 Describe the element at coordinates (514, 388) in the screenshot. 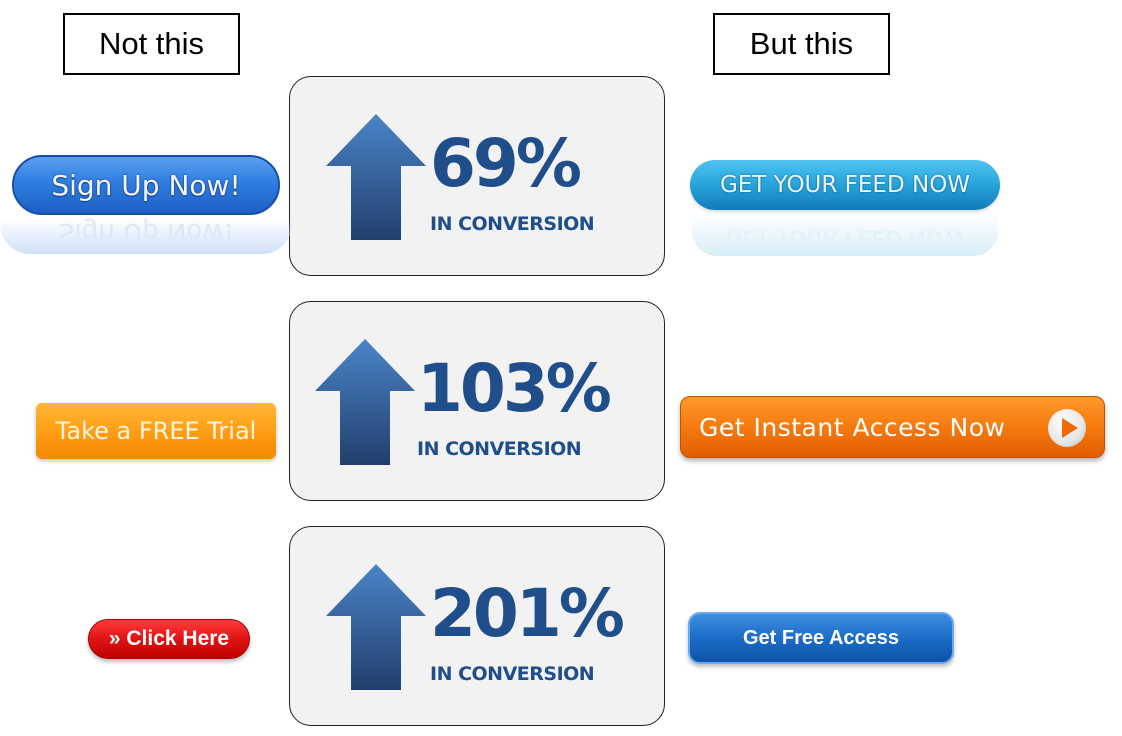

I see `stat-value: 103%` at that location.